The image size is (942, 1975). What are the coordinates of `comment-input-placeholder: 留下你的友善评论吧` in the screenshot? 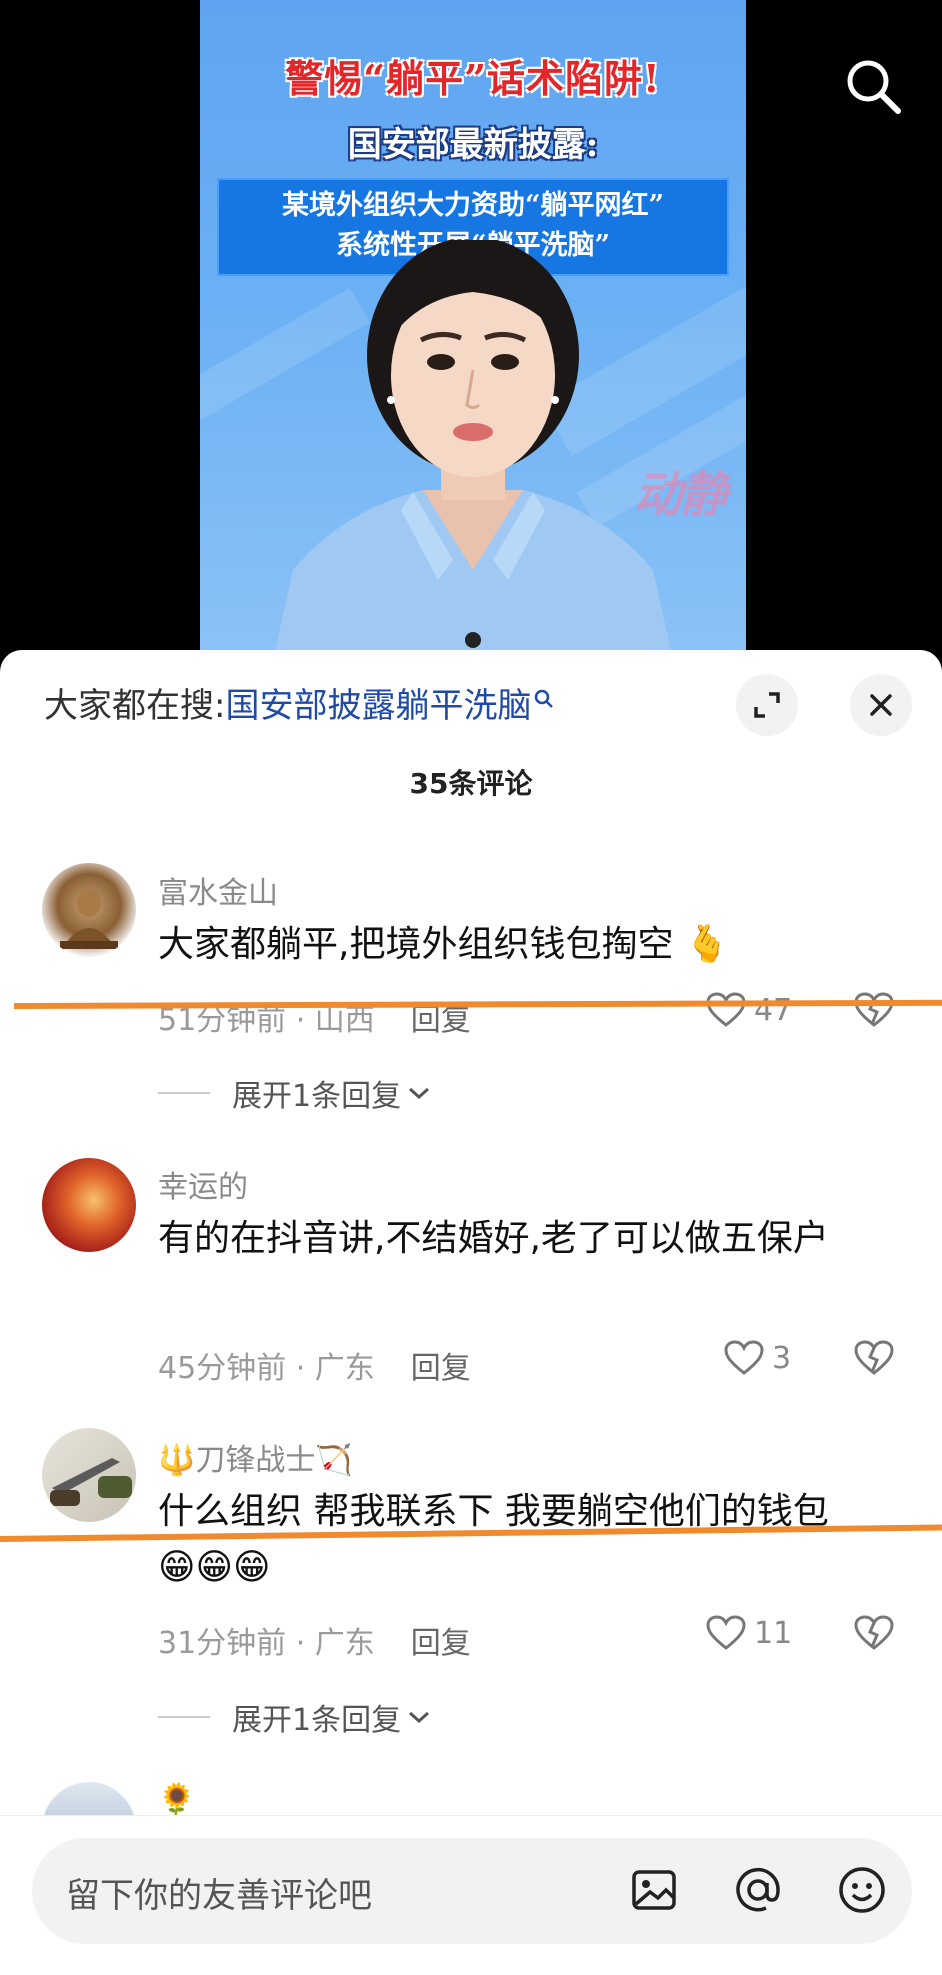 It's located at (219, 1896).